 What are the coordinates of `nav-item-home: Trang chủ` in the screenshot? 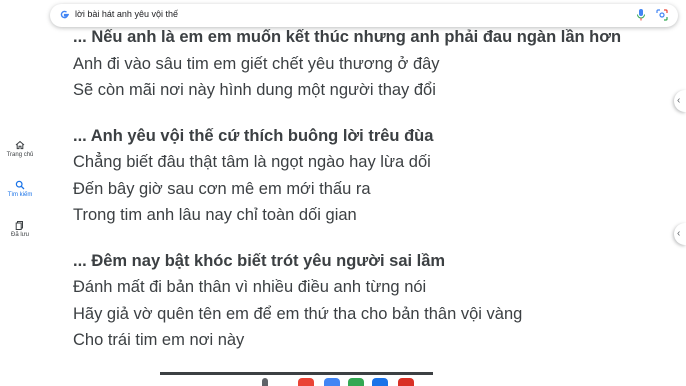 It's located at (20, 149).